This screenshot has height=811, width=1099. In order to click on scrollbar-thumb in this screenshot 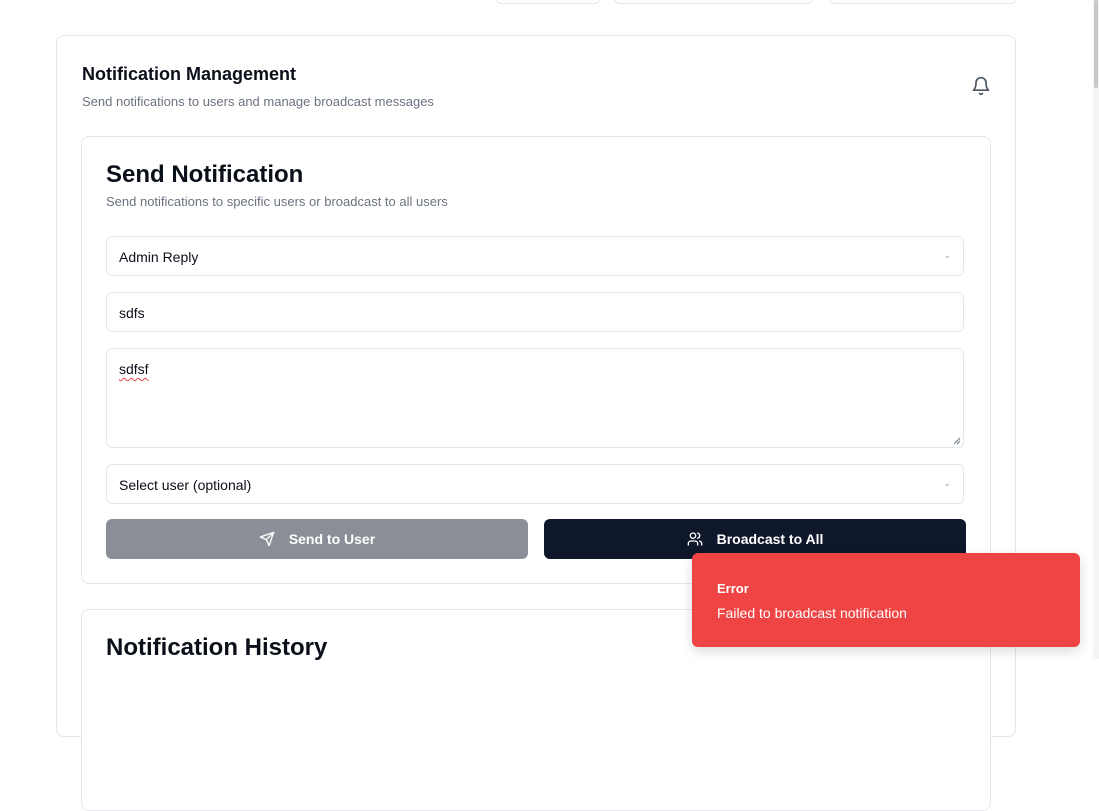, I will do `click(1096, 44)`.